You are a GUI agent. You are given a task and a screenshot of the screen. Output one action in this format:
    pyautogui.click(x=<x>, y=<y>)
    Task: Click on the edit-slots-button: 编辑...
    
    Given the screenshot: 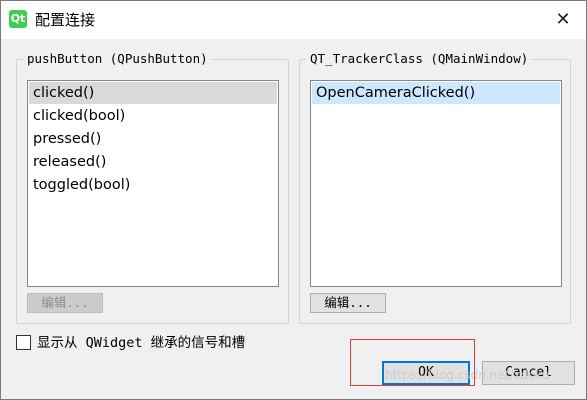 What is the action you would take?
    pyautogui.click(x=348, y=303)
    